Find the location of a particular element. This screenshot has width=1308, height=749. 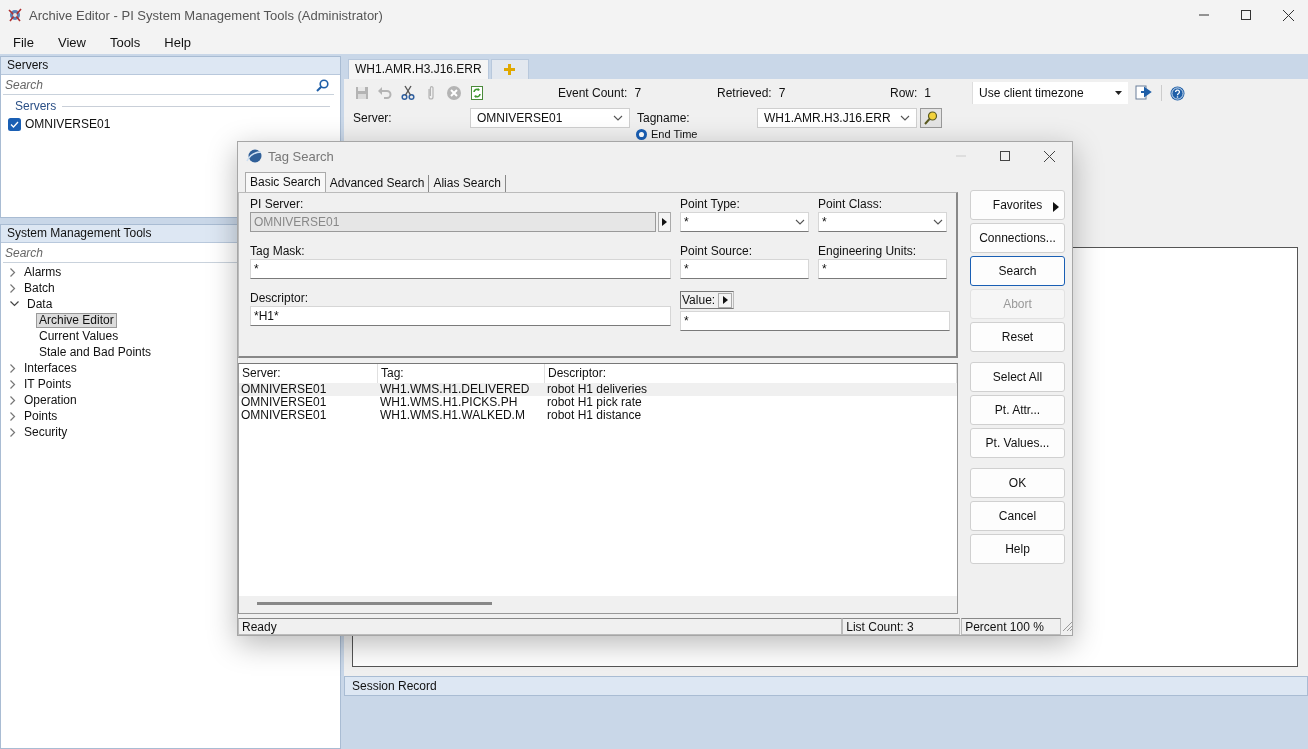

panel-header: Session Record is located at coordinates (826, 686).